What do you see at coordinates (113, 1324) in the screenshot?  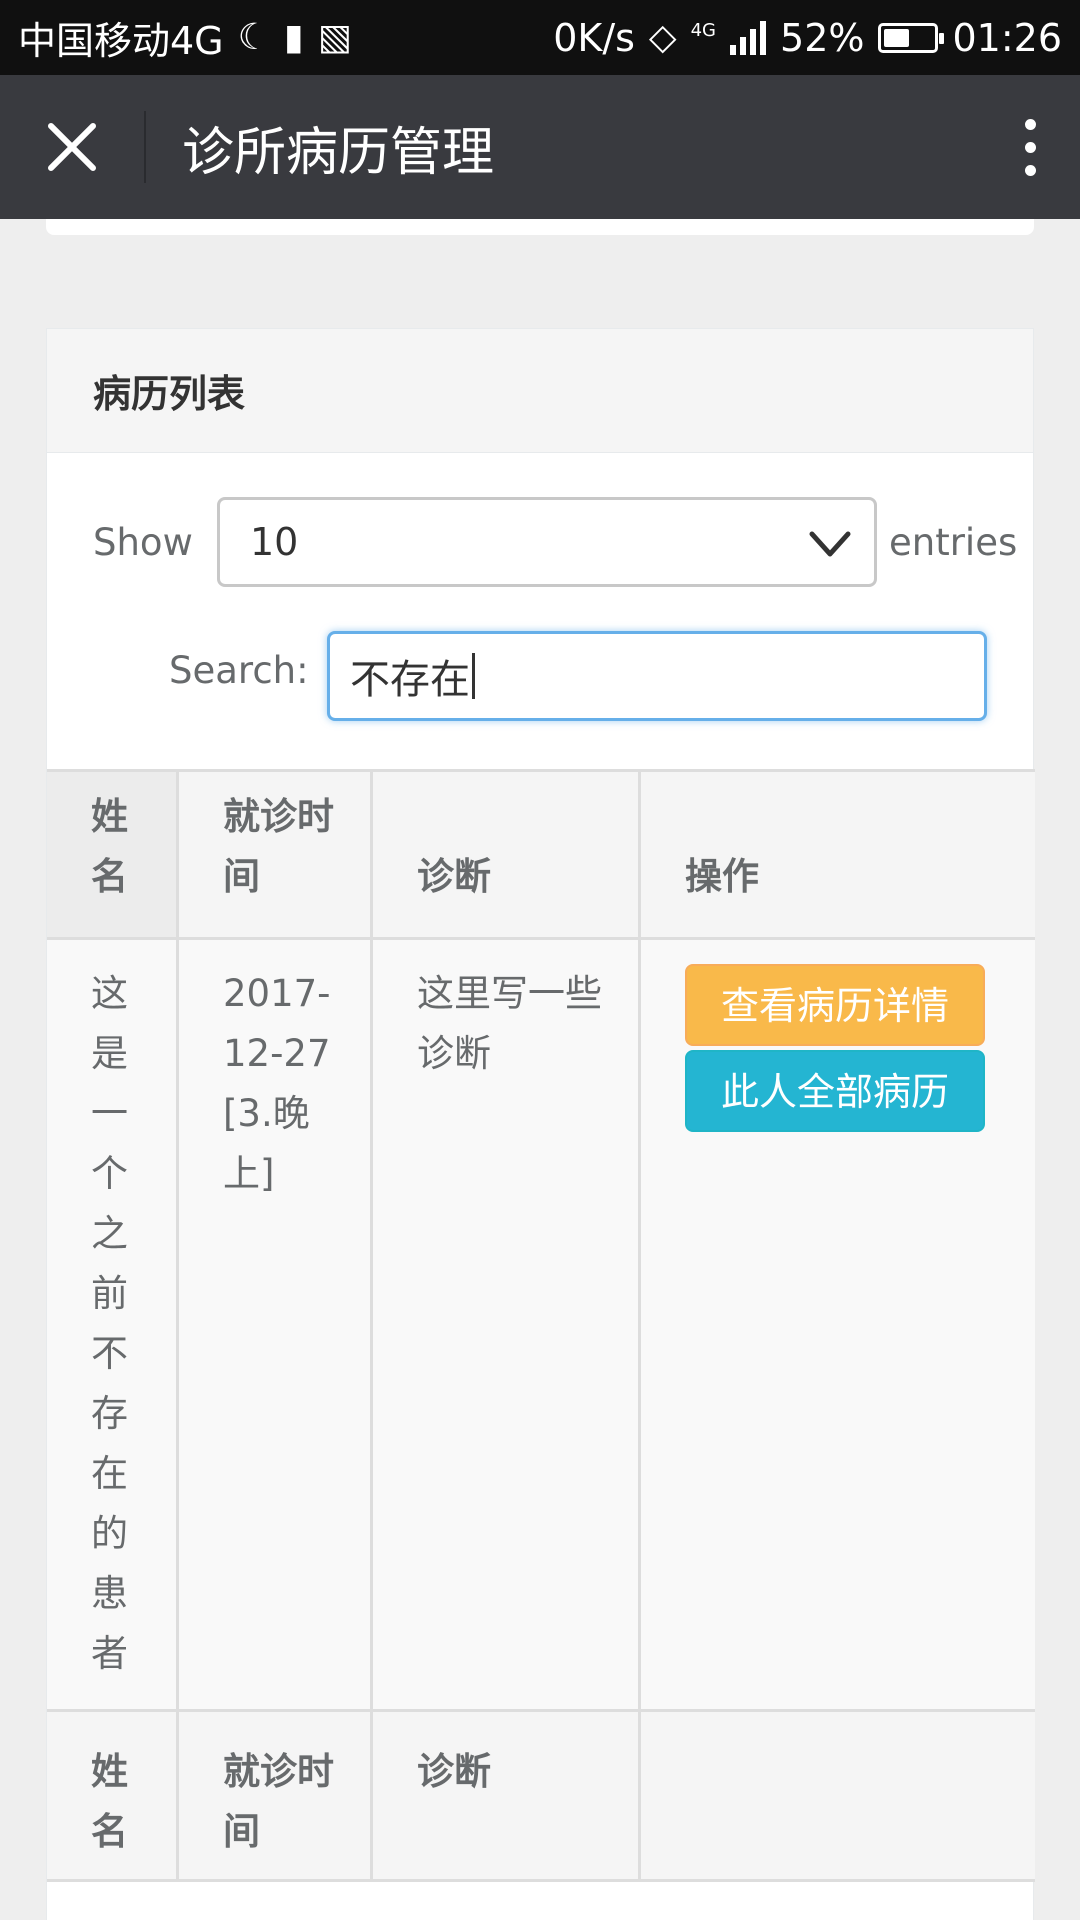 I see `cell-name: 这是一个之前不存在的患者` at bounding box center [113, 1324].